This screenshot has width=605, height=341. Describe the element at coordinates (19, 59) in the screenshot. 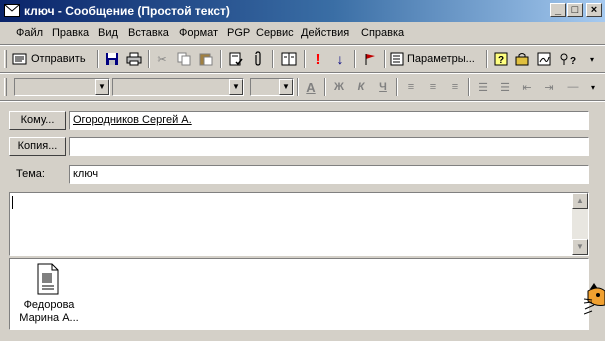

I see `send-icon` at that location.